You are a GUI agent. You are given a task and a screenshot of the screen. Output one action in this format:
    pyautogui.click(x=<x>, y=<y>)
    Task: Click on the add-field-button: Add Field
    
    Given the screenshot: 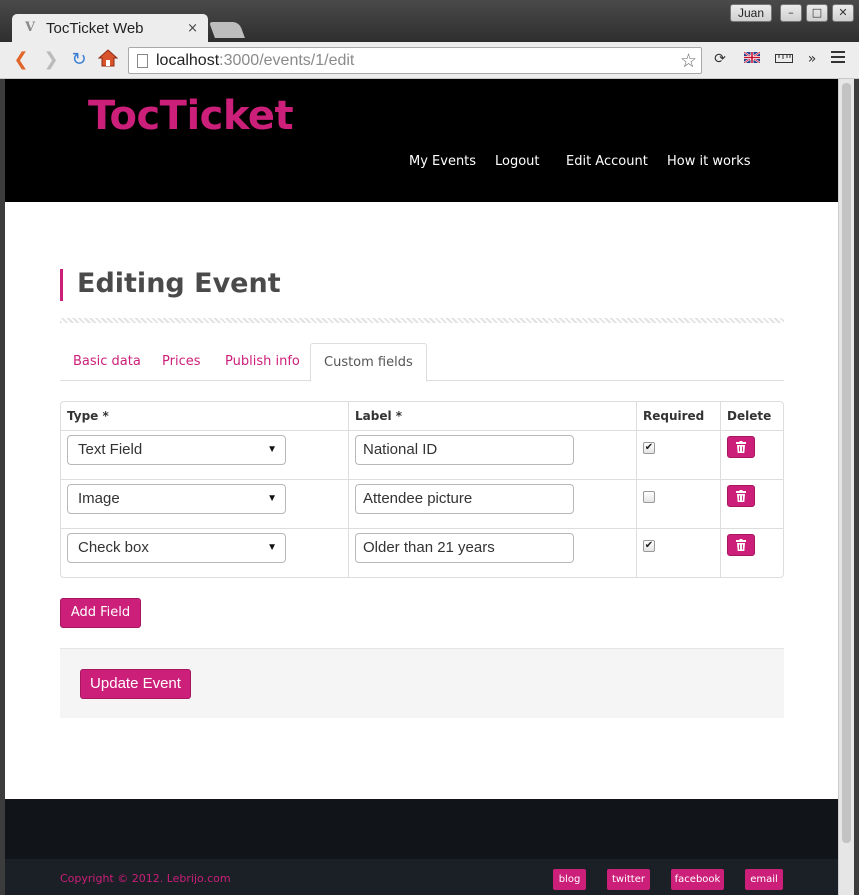 What is the action you would take?
    pyautogui.click(x=100, y=613)
    